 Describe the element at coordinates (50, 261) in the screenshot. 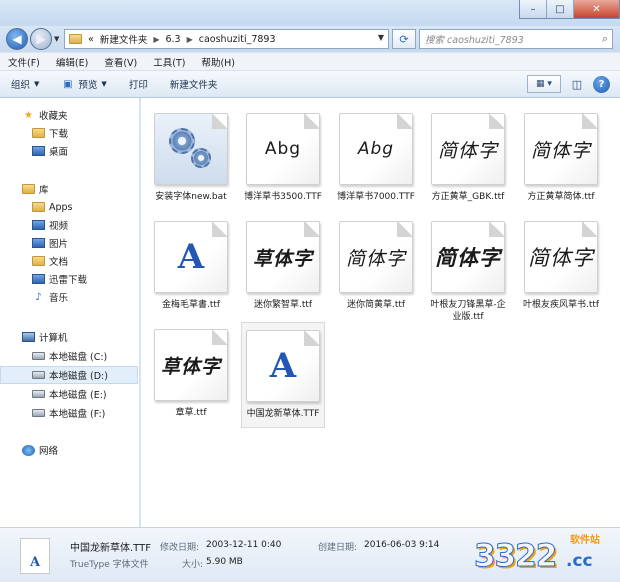

I see `nav-documents: 文档` at that location.